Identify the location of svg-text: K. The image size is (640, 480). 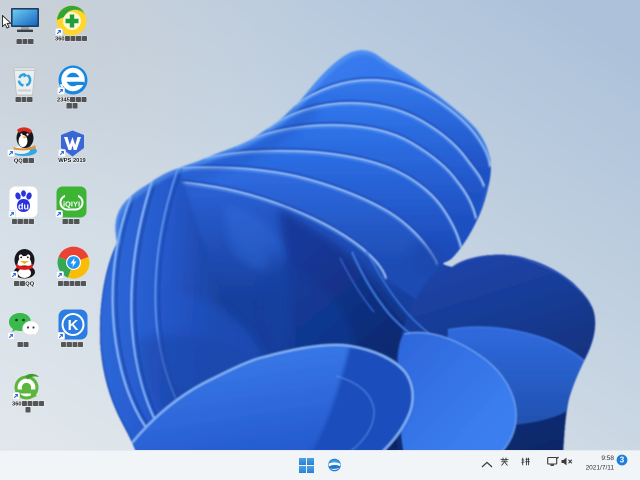
(73, 325).